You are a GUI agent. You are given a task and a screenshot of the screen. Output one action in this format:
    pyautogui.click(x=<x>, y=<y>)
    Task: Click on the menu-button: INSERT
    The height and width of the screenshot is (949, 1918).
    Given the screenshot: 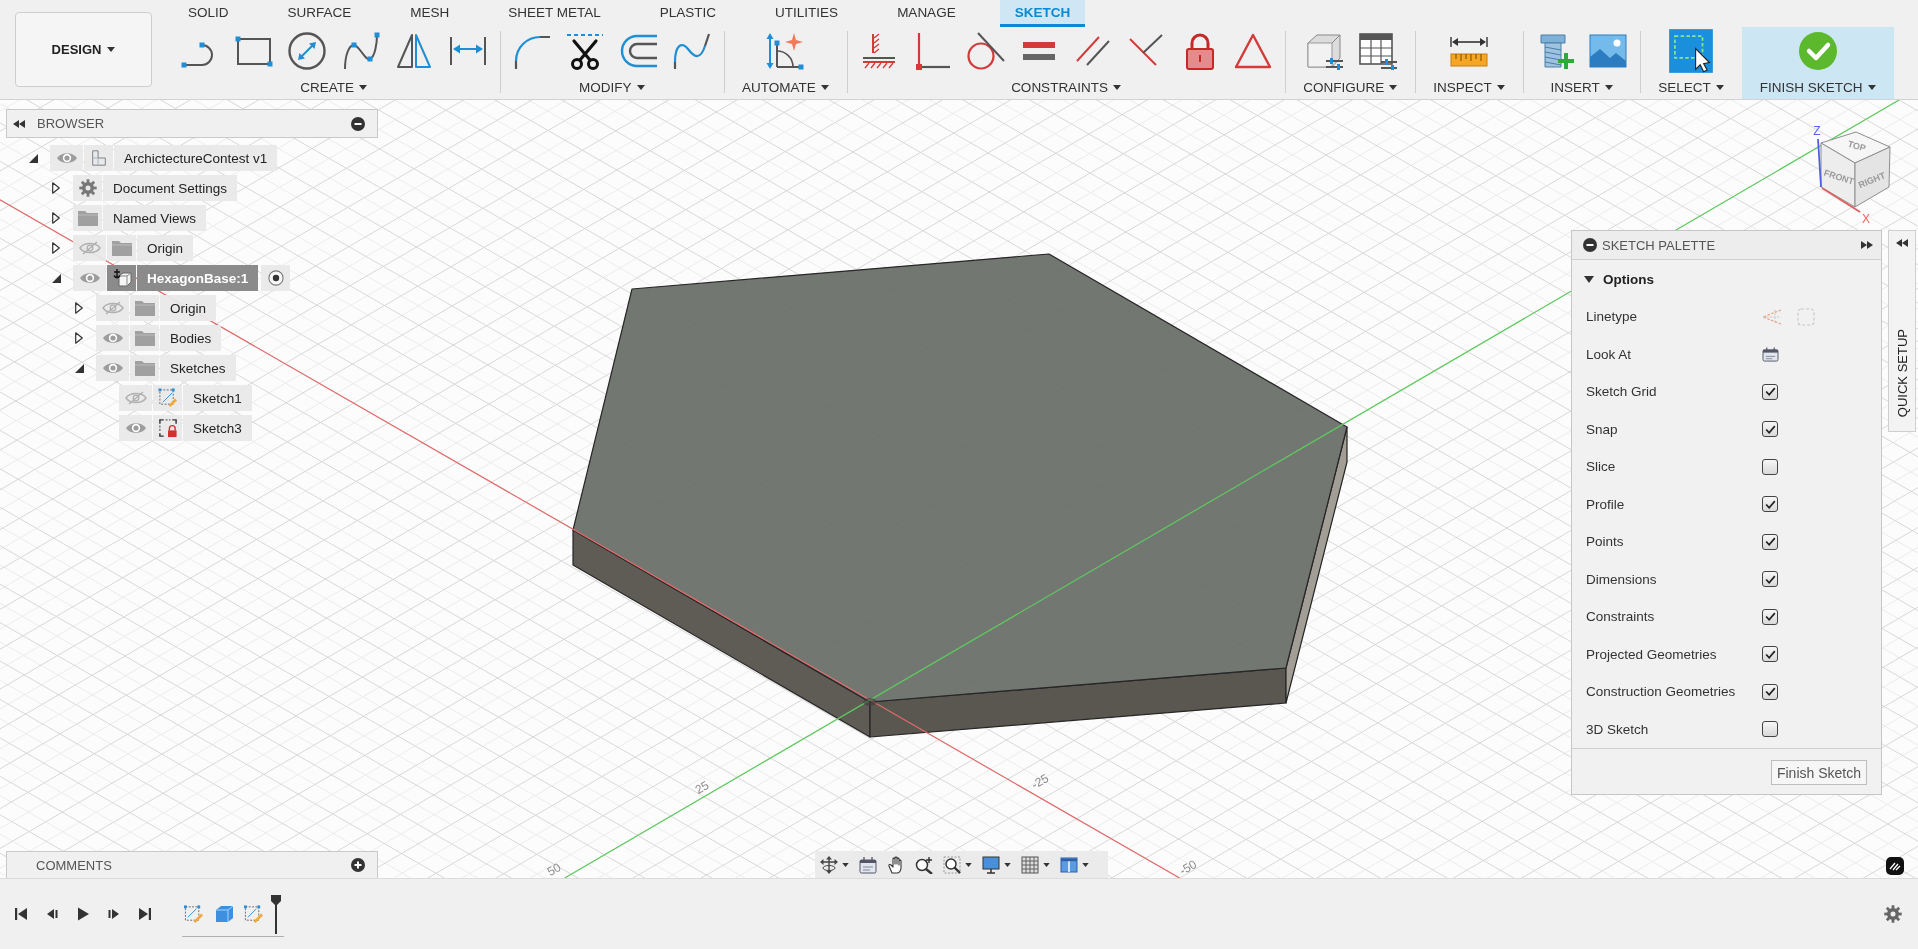 What is the action you would take?
    pyautogui.click(x=1581, y=87)
    